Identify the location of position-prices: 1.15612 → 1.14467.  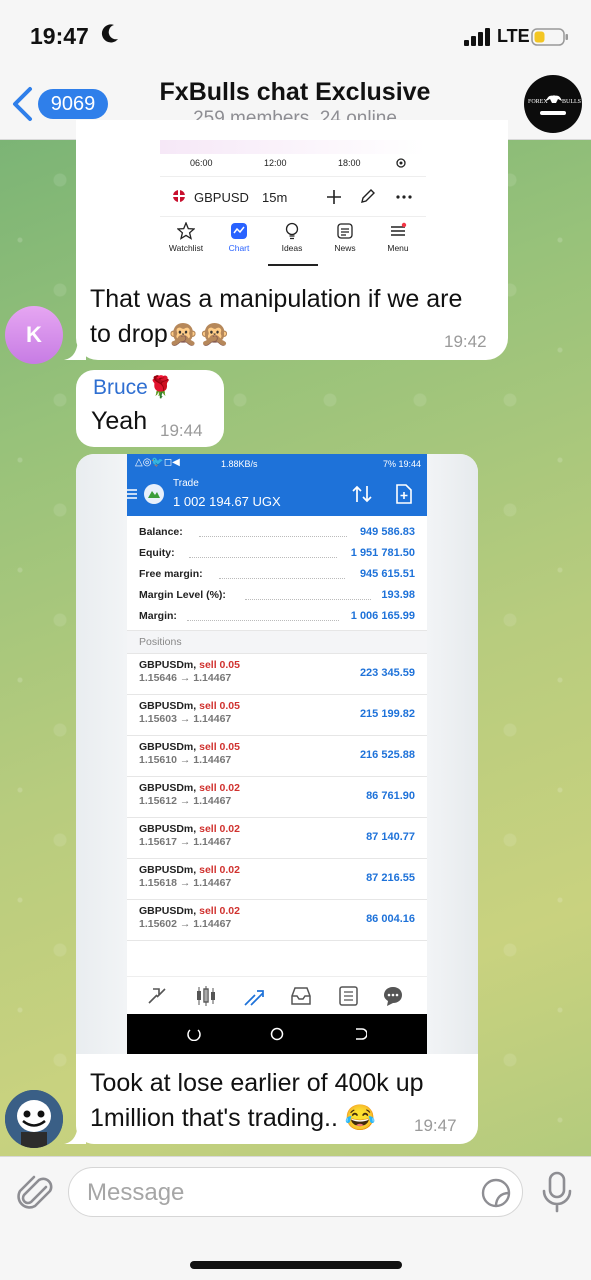
(185, 801).